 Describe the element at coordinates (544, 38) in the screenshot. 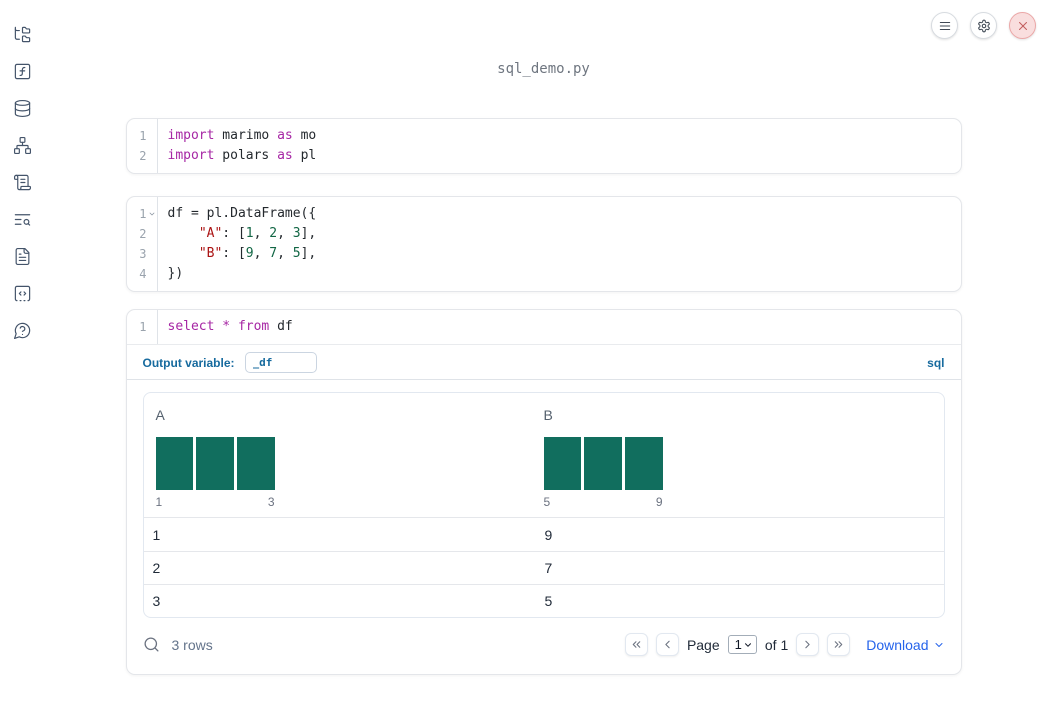

I see `notebook-title: sql_demo.py` at that location.